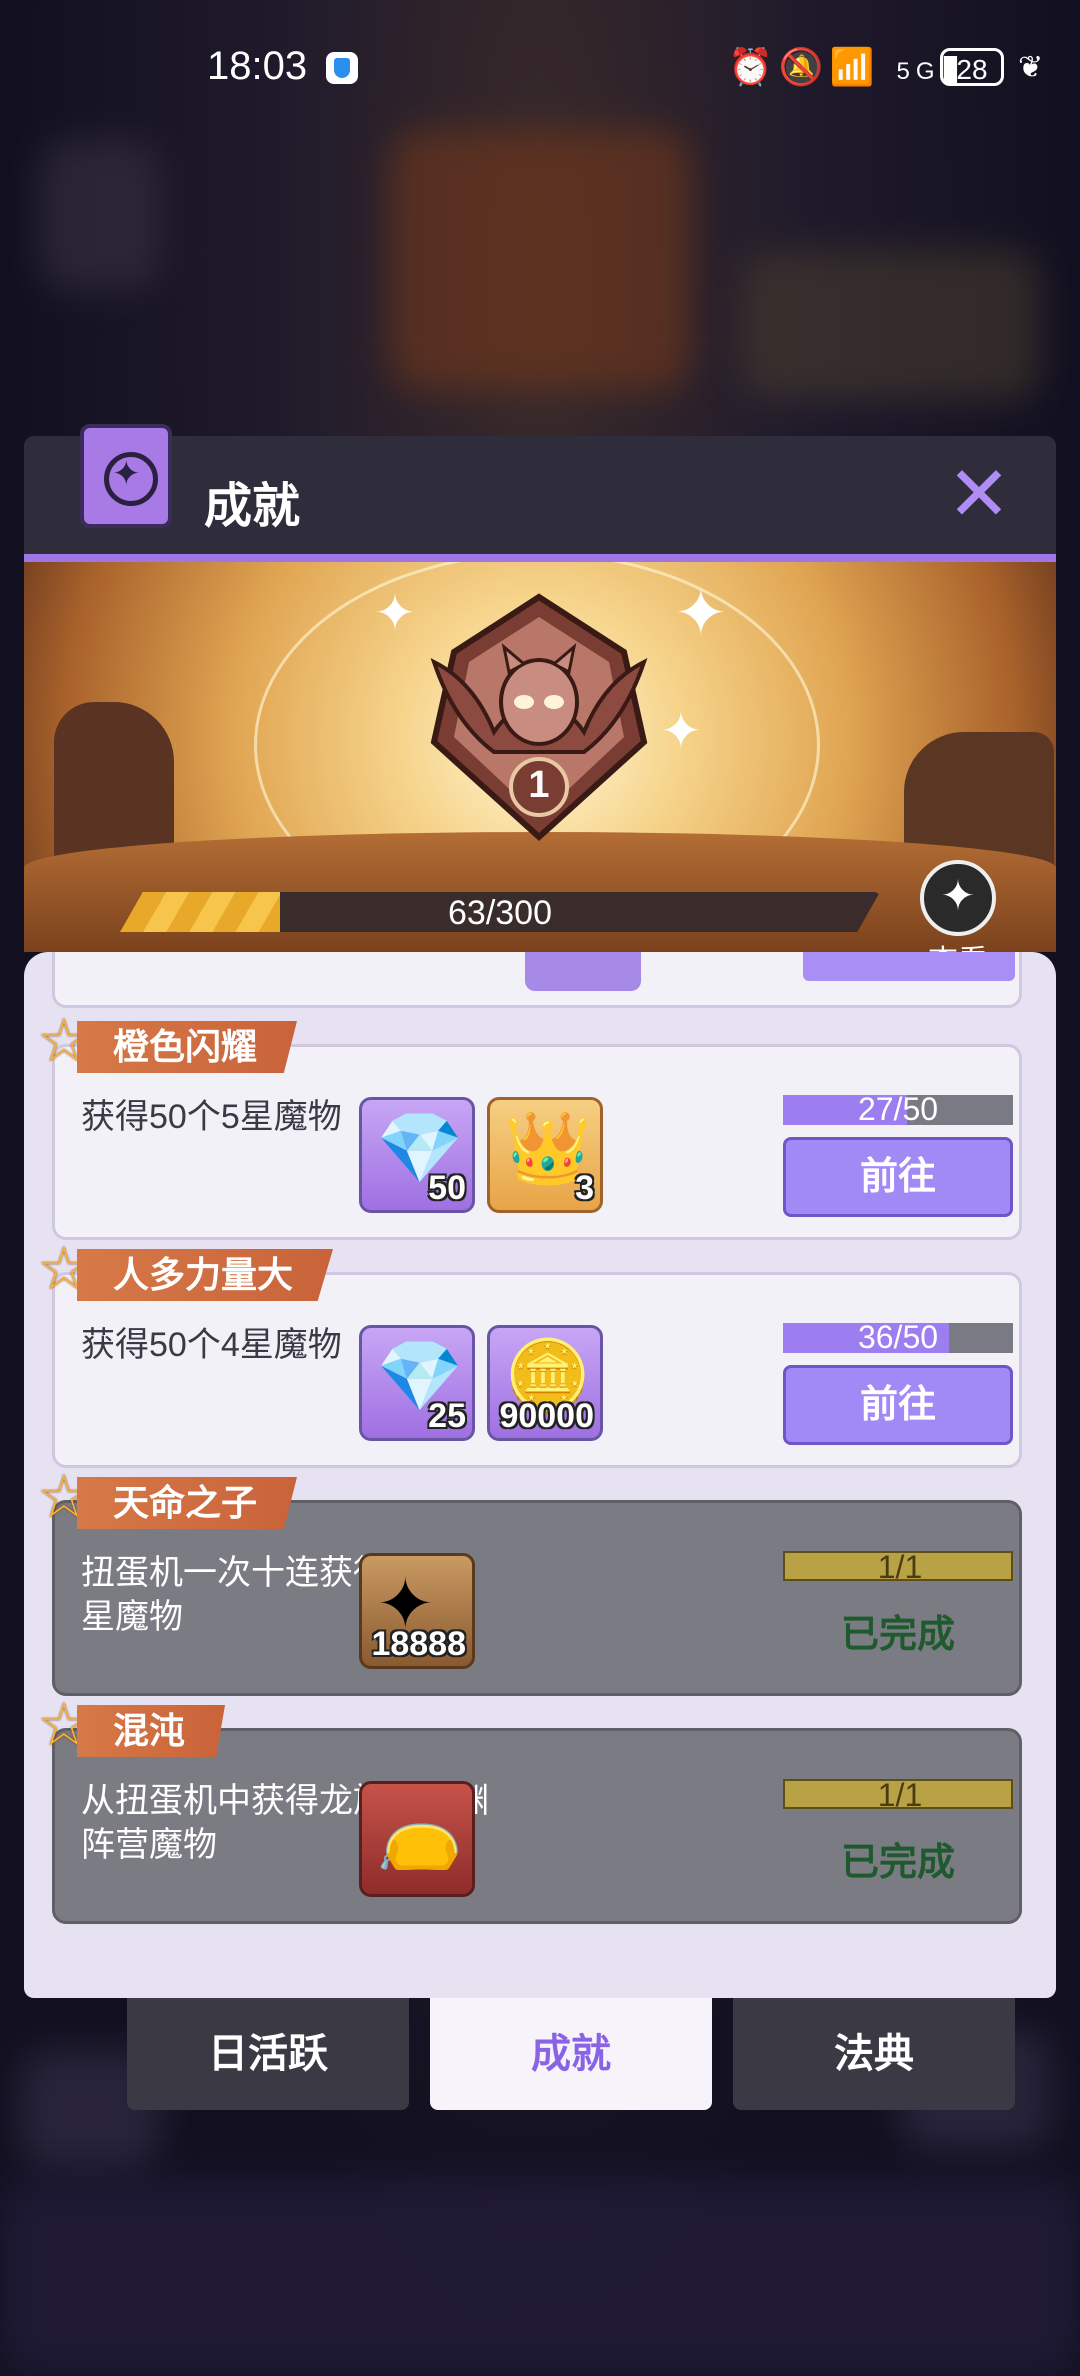 This screenshot has width=1080, height=2376. I want to click on header-divider, so click(540, 558).